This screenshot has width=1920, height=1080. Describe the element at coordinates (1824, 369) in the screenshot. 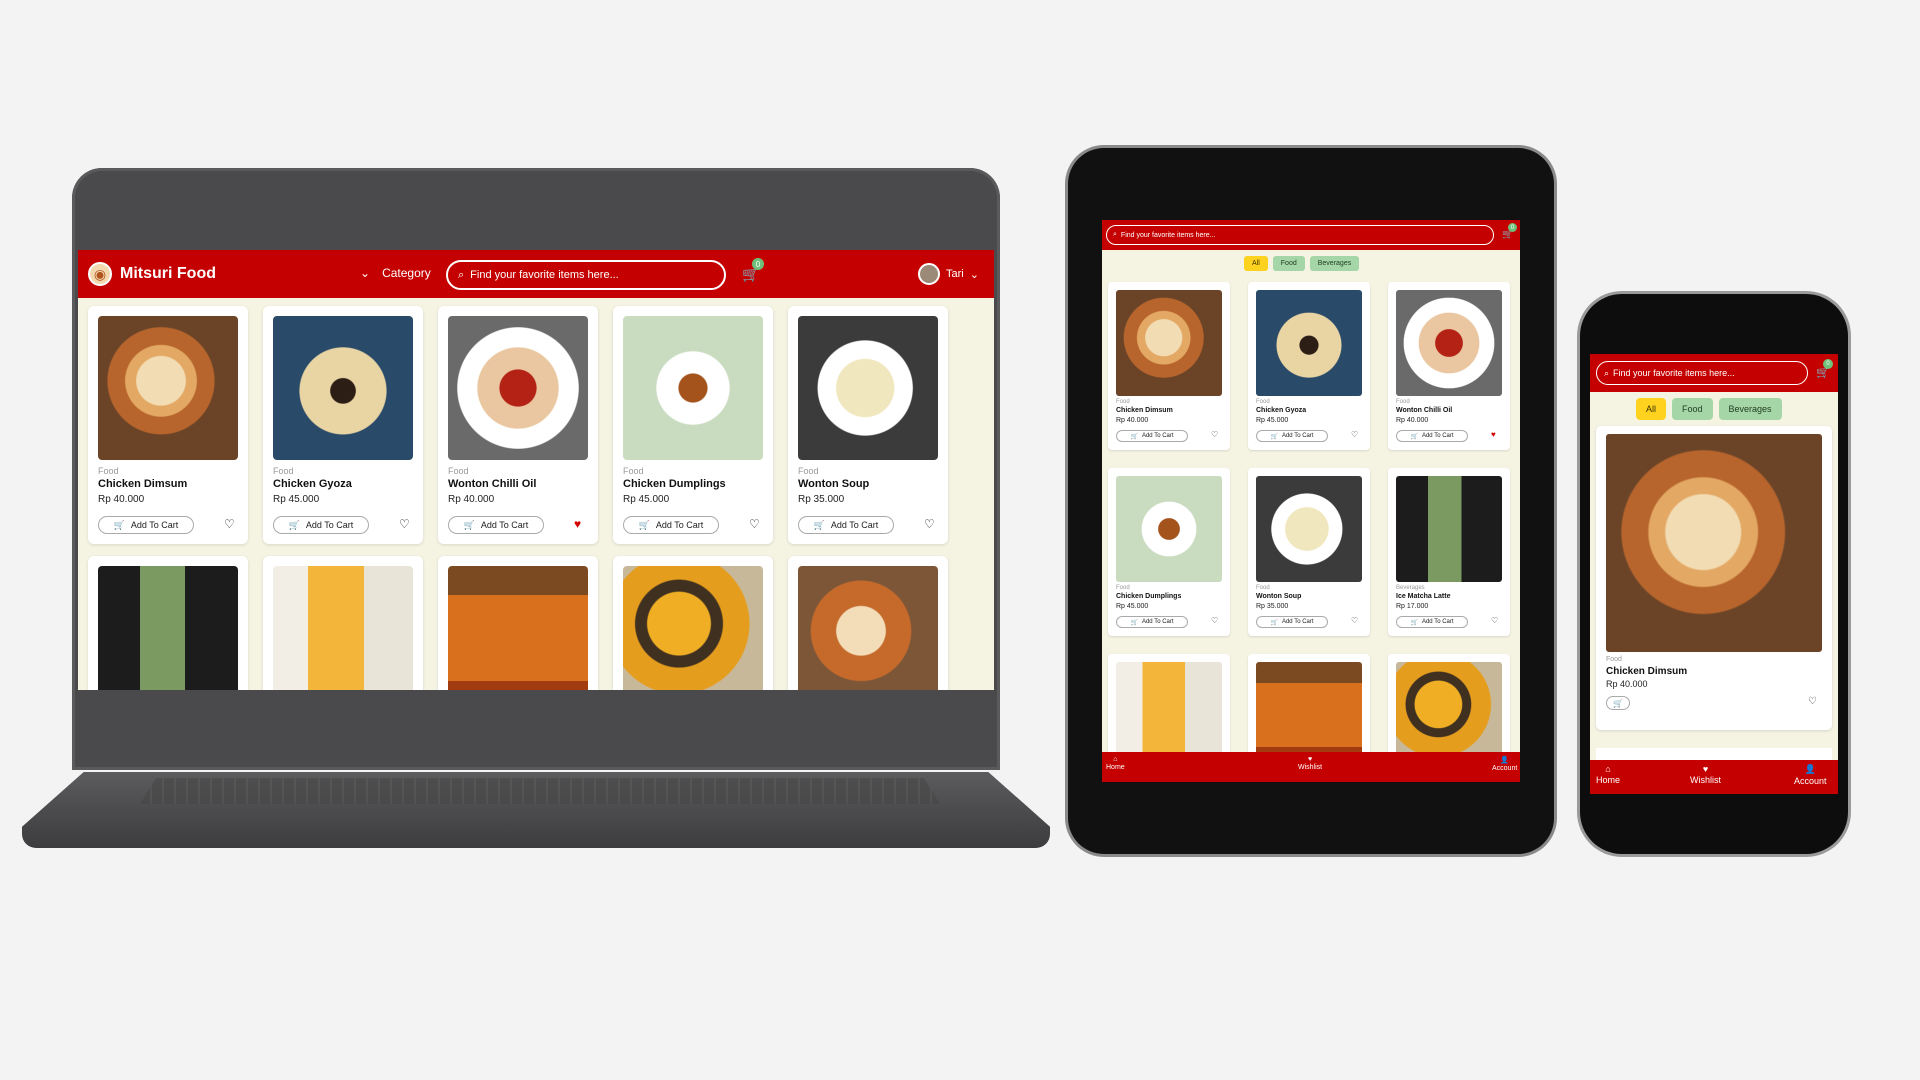

I see `phone-cart-button: 🛒 0` at that location.